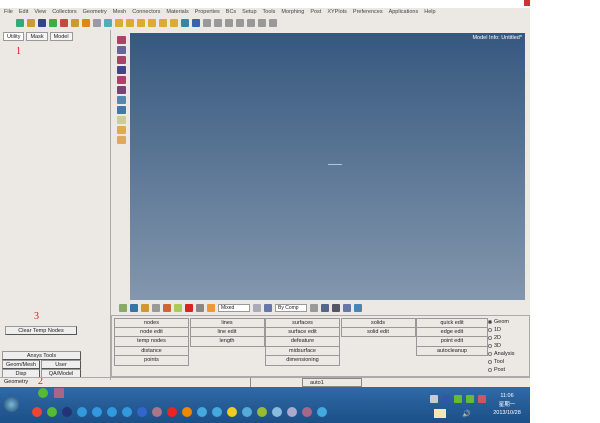 The height and width of the screenshot is (423, 600). What do you see at coordinates (302, 351) in the screenshot?
I see `panel-button-midsurface: midsurface` at bounding box center [302, 351].